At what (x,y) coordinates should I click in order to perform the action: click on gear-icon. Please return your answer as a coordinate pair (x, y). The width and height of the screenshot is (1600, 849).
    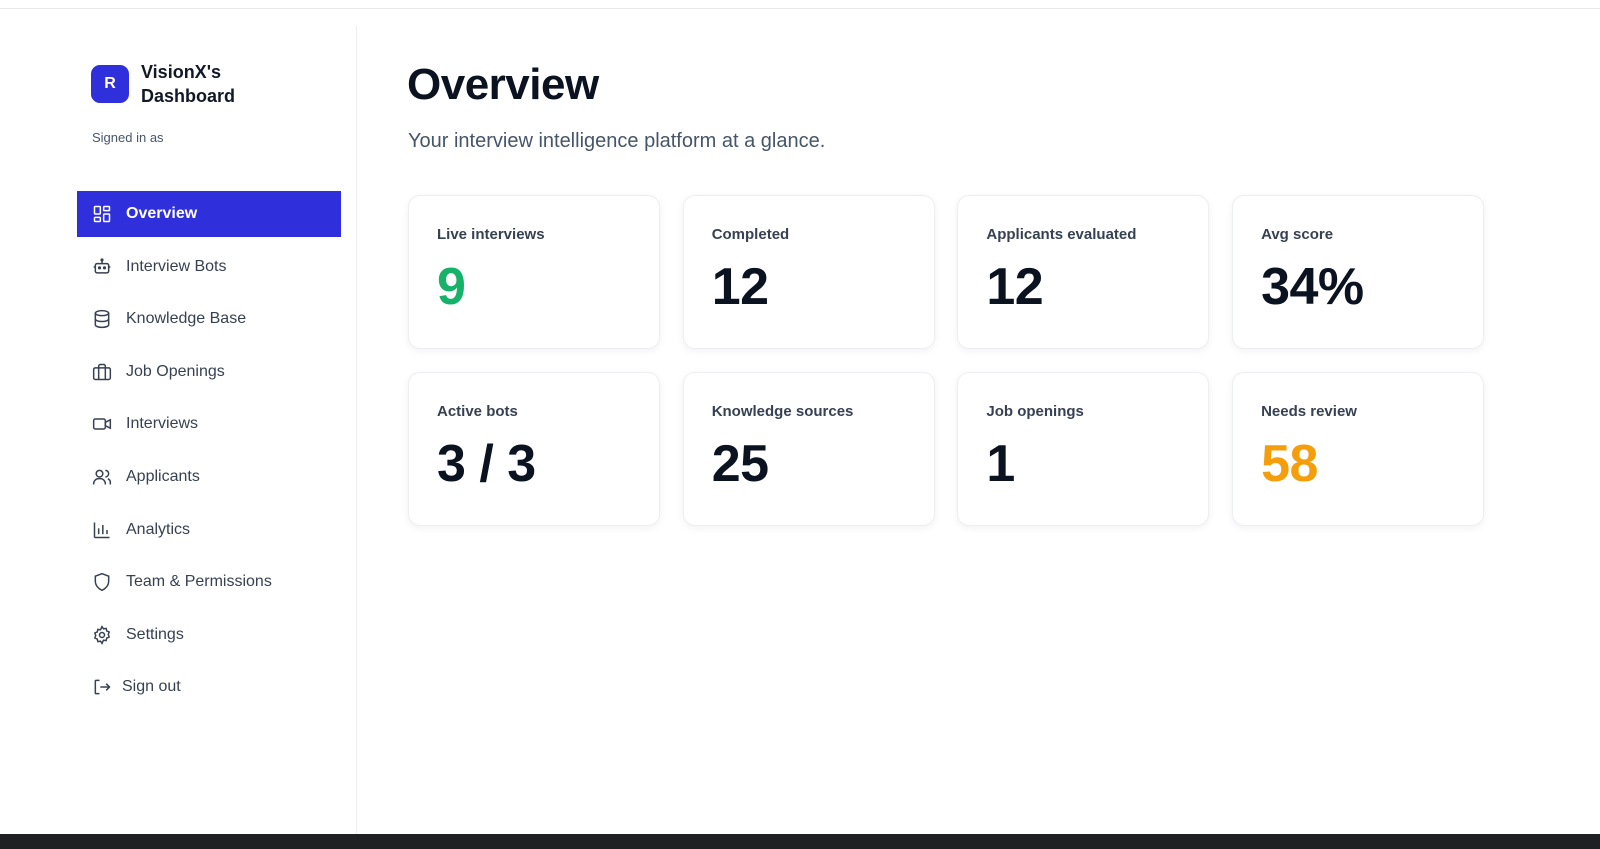
    Looking at the image, I should click on (102, 635).